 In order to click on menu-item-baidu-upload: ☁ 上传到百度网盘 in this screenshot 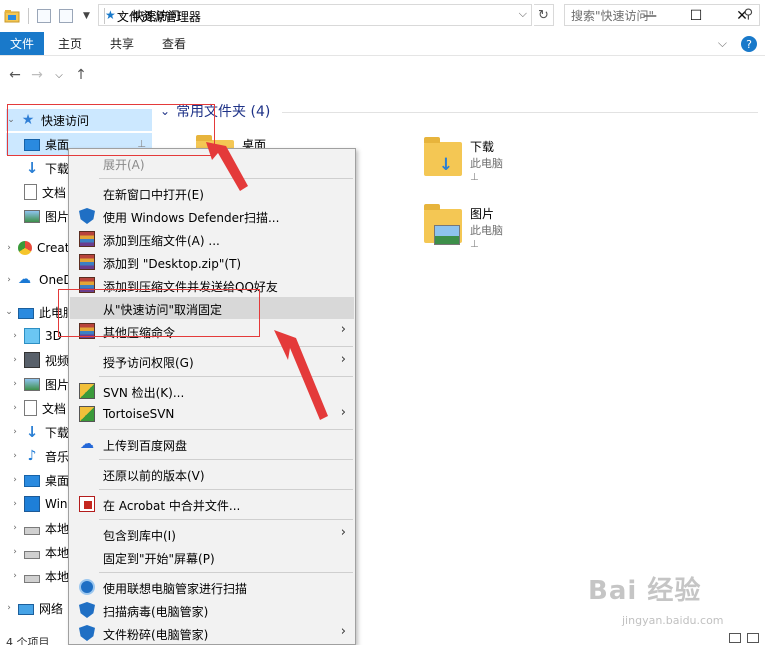, I will do `click(212, 444)`.